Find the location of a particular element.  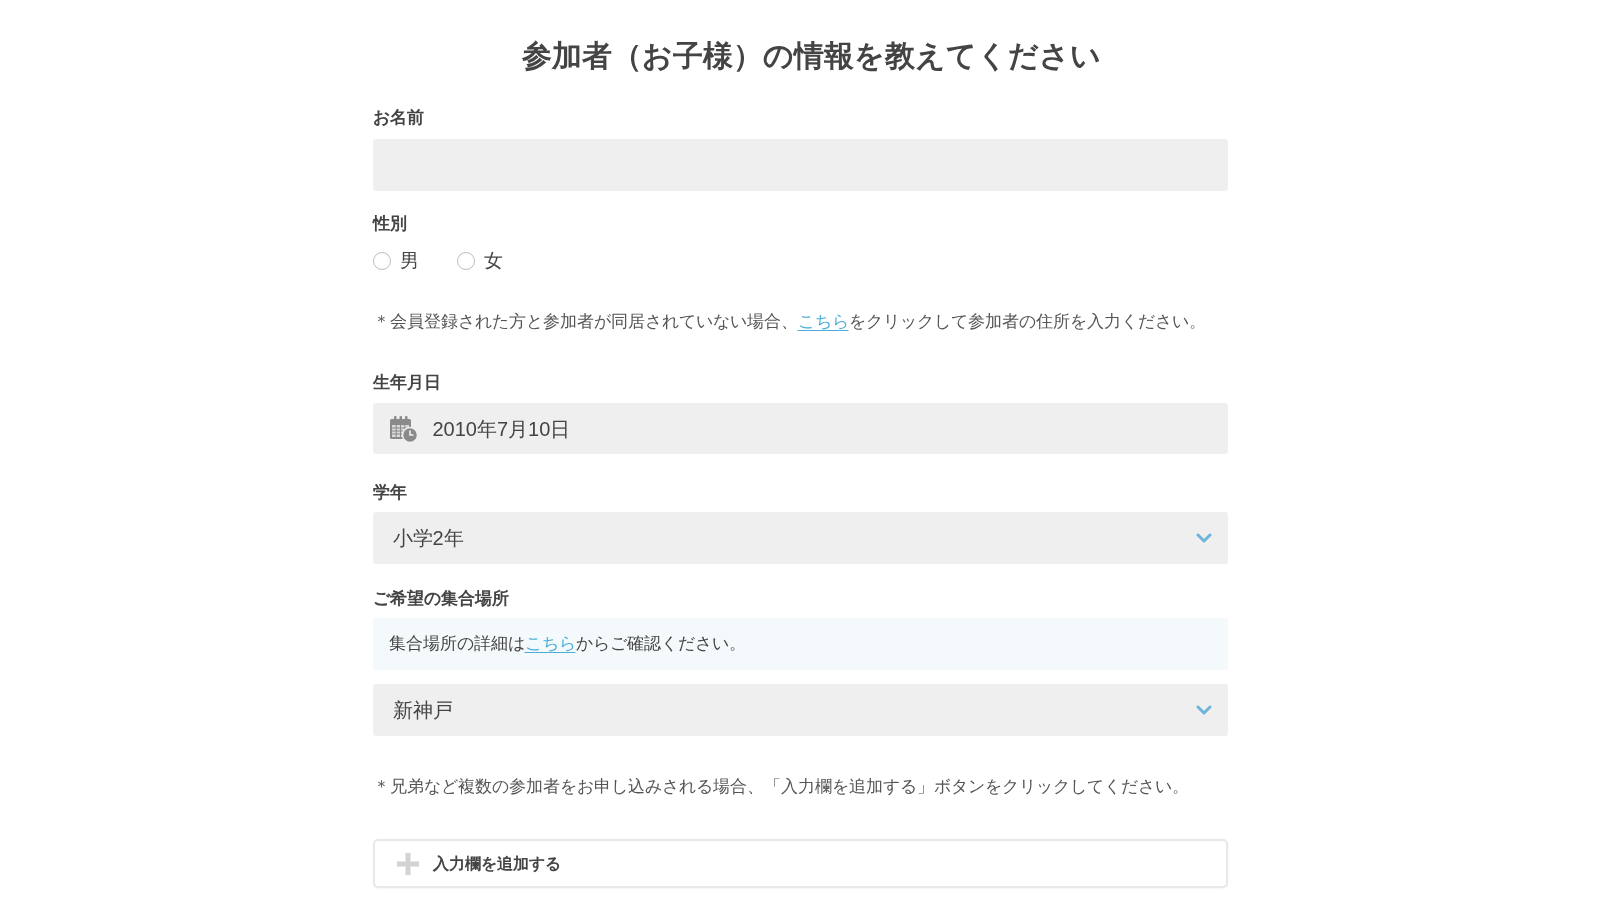

calendar-clock-icon is located at coordinates (403, 428).